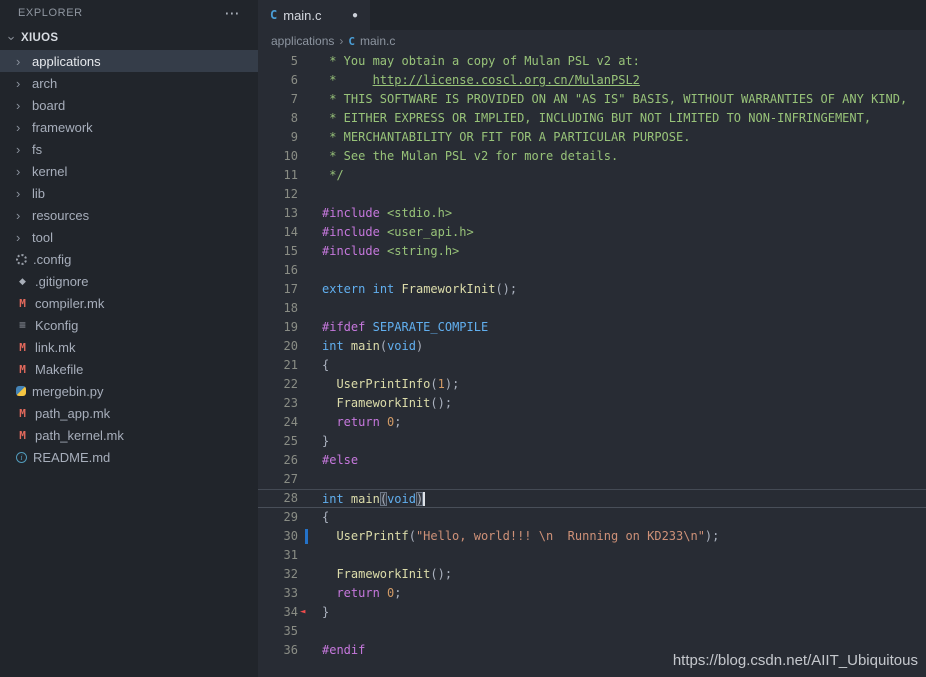 The image size is (926, 677). Describe the element at coordinates (326, 517) in the screenshot. I see `code-text: {` at that location.